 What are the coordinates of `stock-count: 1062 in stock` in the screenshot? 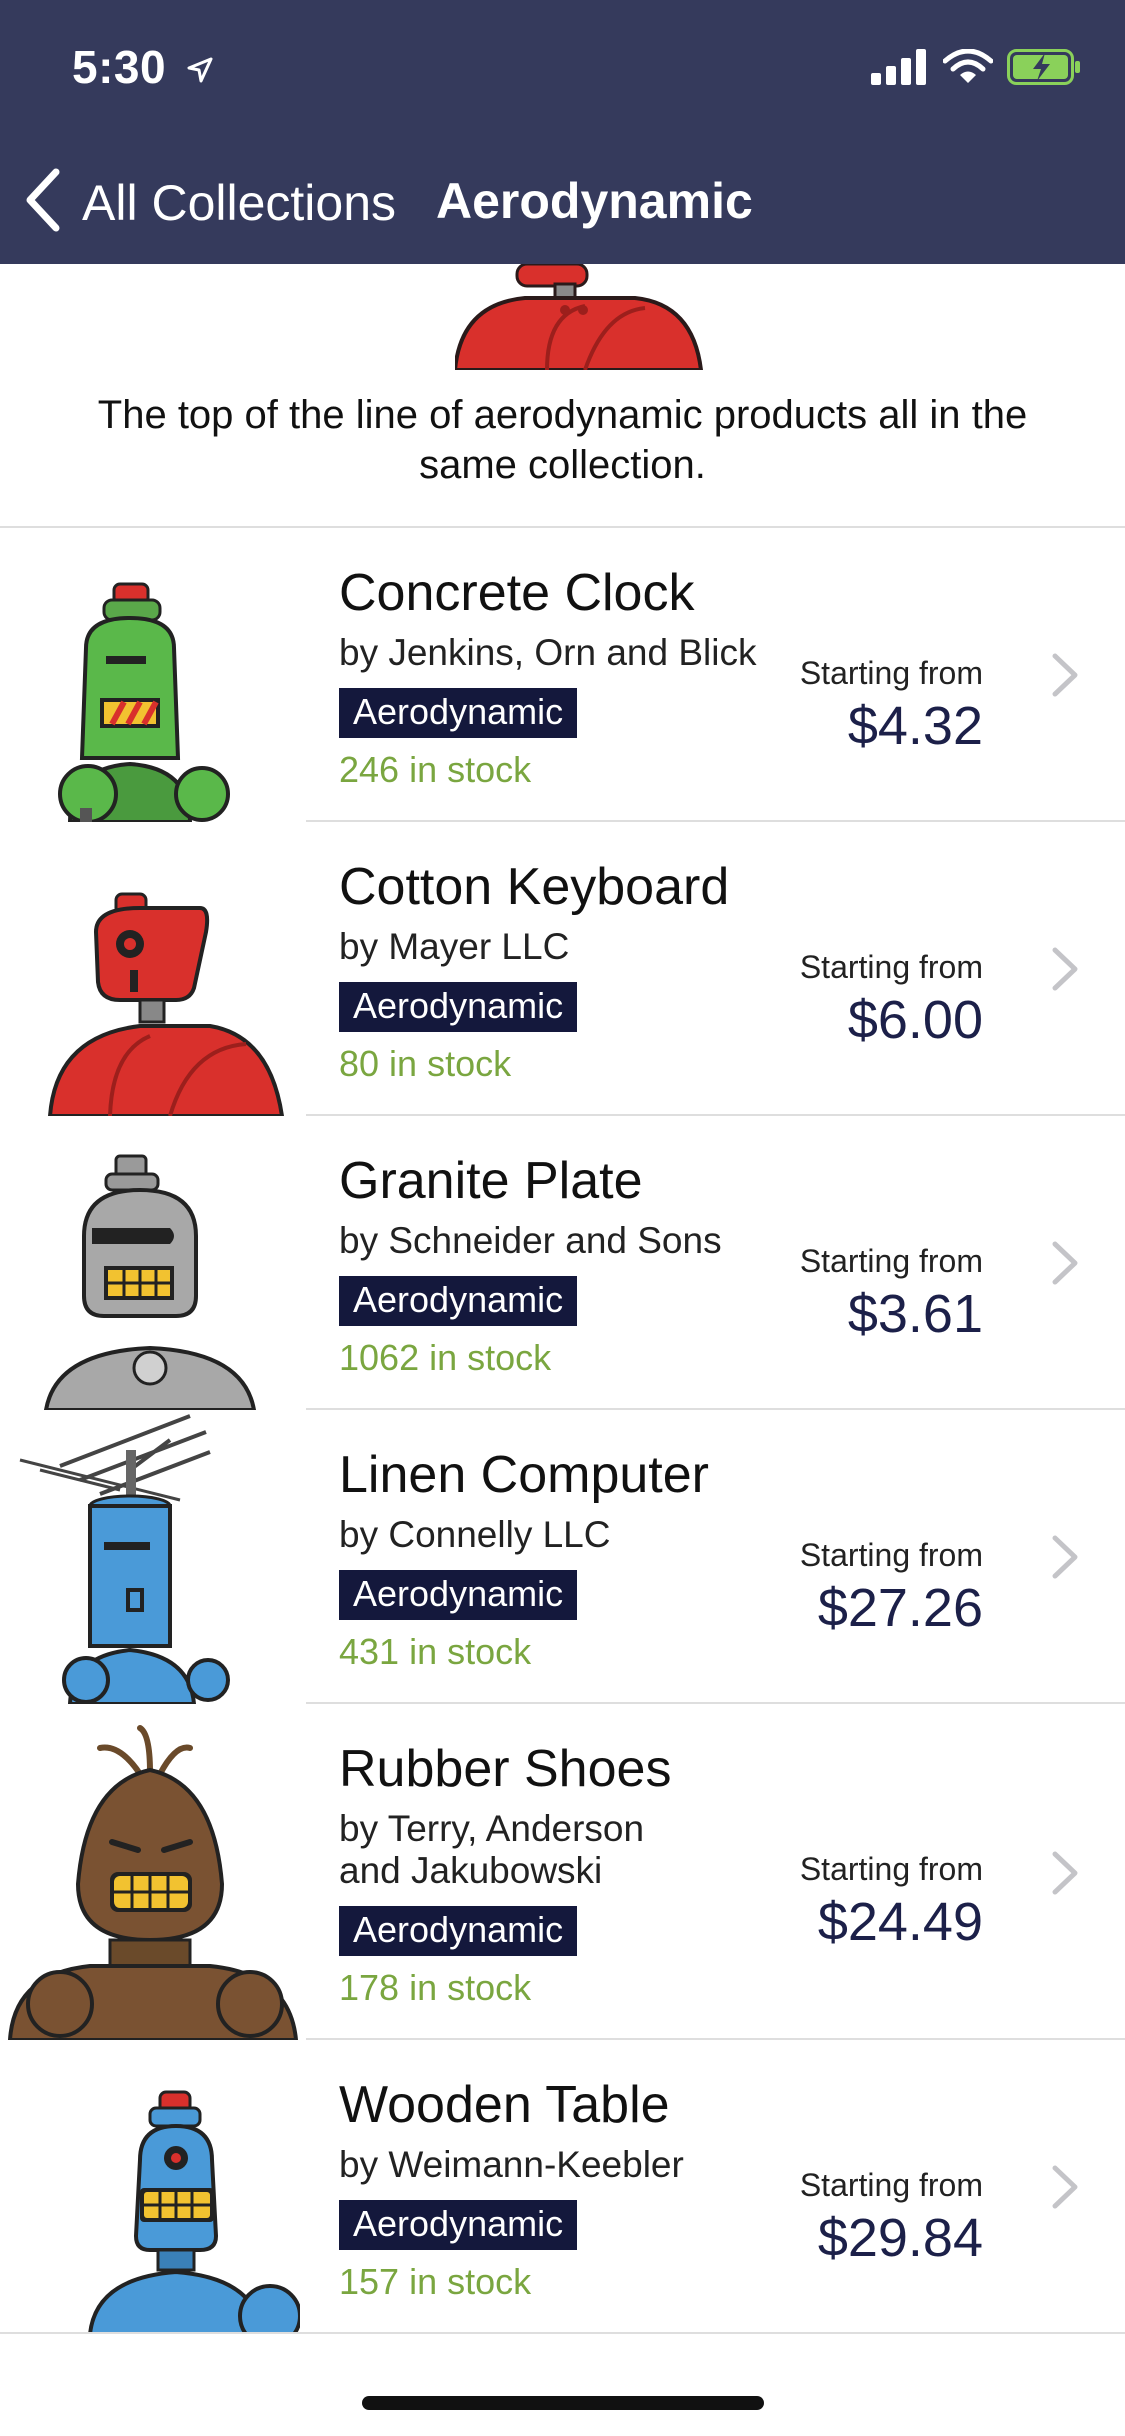 It's located at (445, 1357).